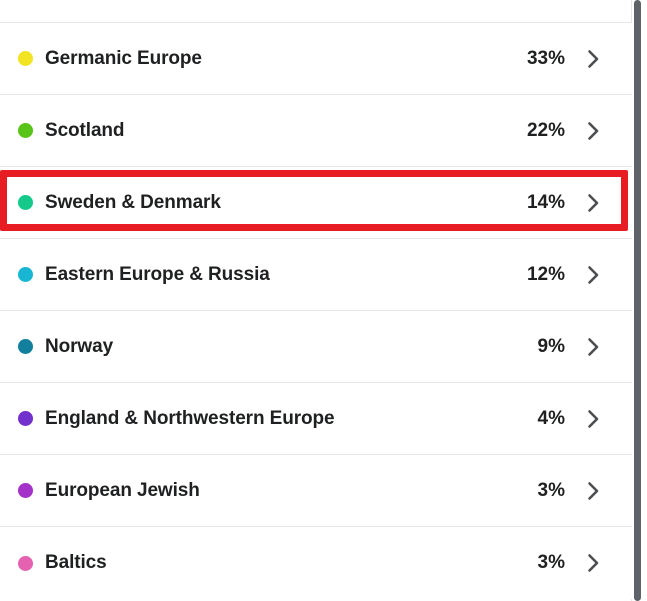 This screenshot has width=647, height=601. Describe the element at coordinates (545, 58) in the screenshot. I see `ethnicity-percent: 33%` at that location.